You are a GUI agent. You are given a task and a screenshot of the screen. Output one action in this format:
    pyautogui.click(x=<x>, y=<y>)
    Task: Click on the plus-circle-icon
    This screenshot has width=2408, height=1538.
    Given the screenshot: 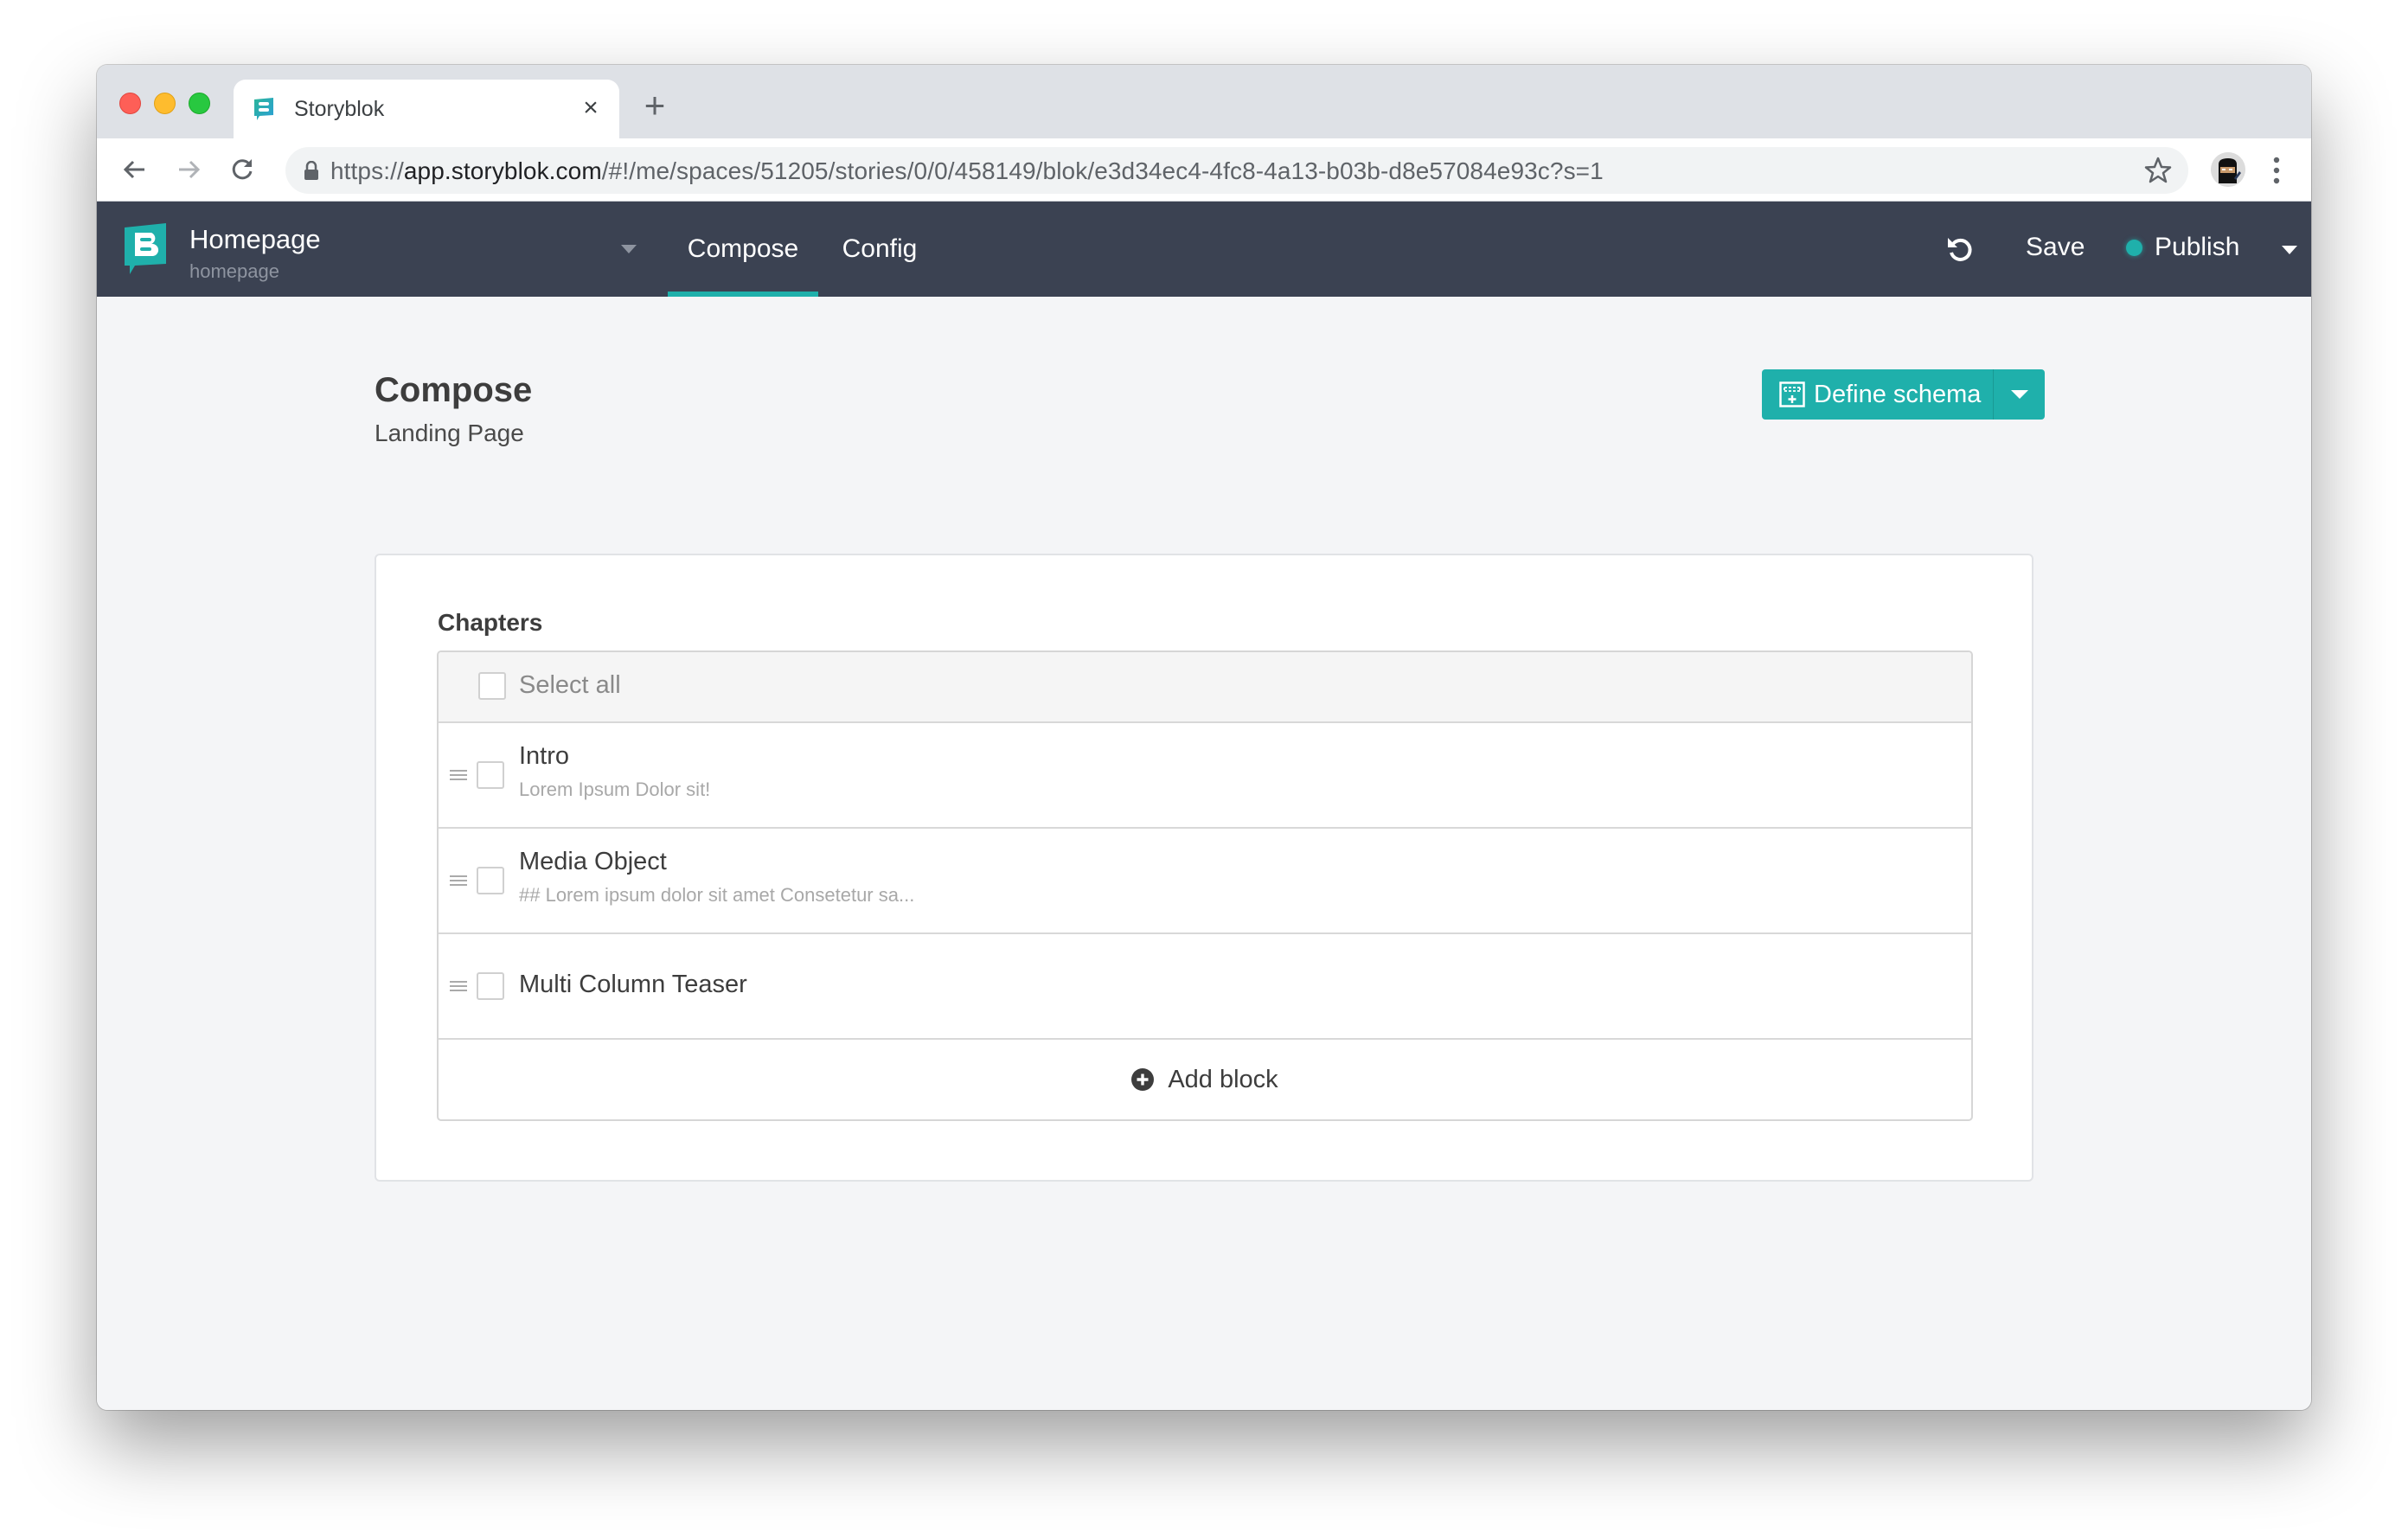 What is the action you would take?
    pyautogui.click(x=1143, y=1080)
    